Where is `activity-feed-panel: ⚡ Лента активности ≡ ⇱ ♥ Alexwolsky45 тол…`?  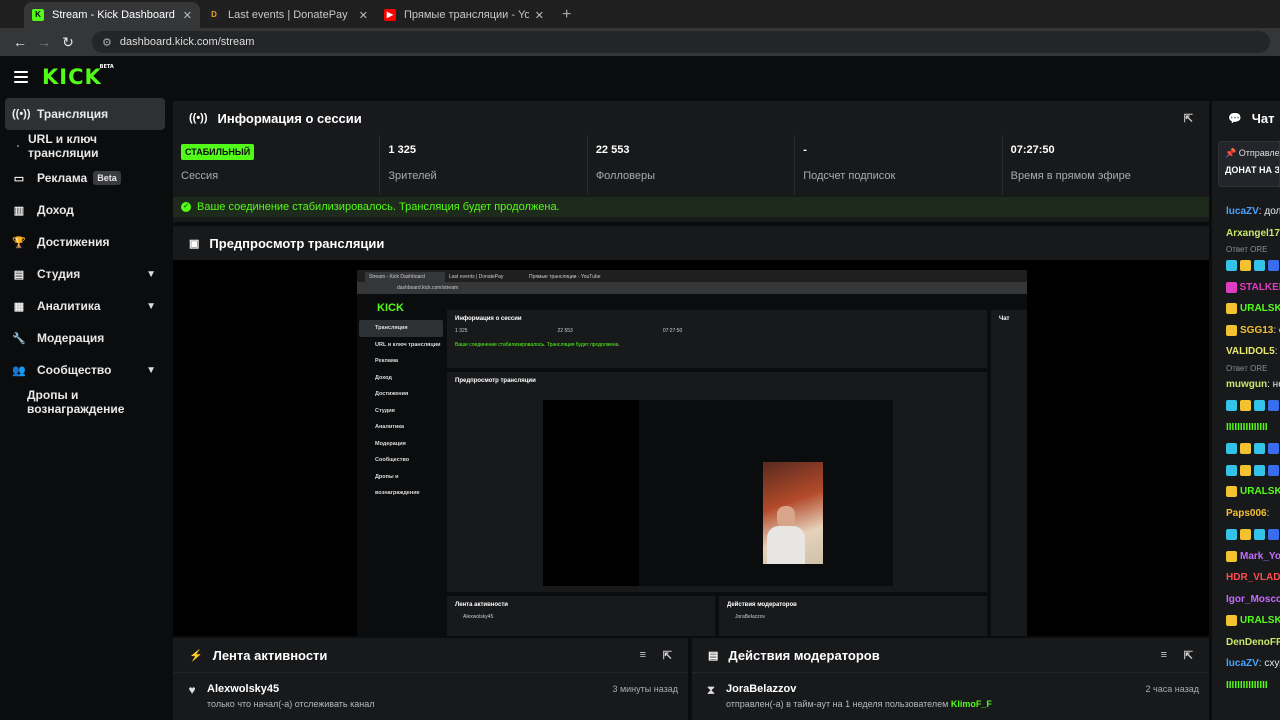
activity-feed-panel: ⚡ Лента активности ≡ ⇱ ♥ Alexwolsky45 тол… is located at coordinates (430, 679).